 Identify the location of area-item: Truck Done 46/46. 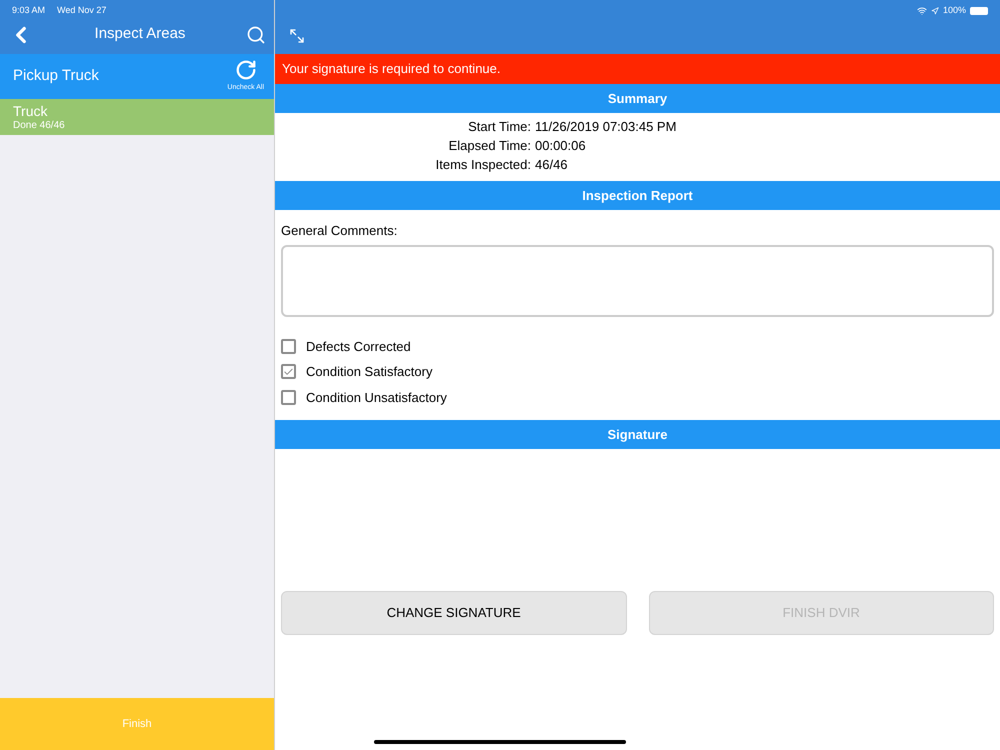
(137, 117).